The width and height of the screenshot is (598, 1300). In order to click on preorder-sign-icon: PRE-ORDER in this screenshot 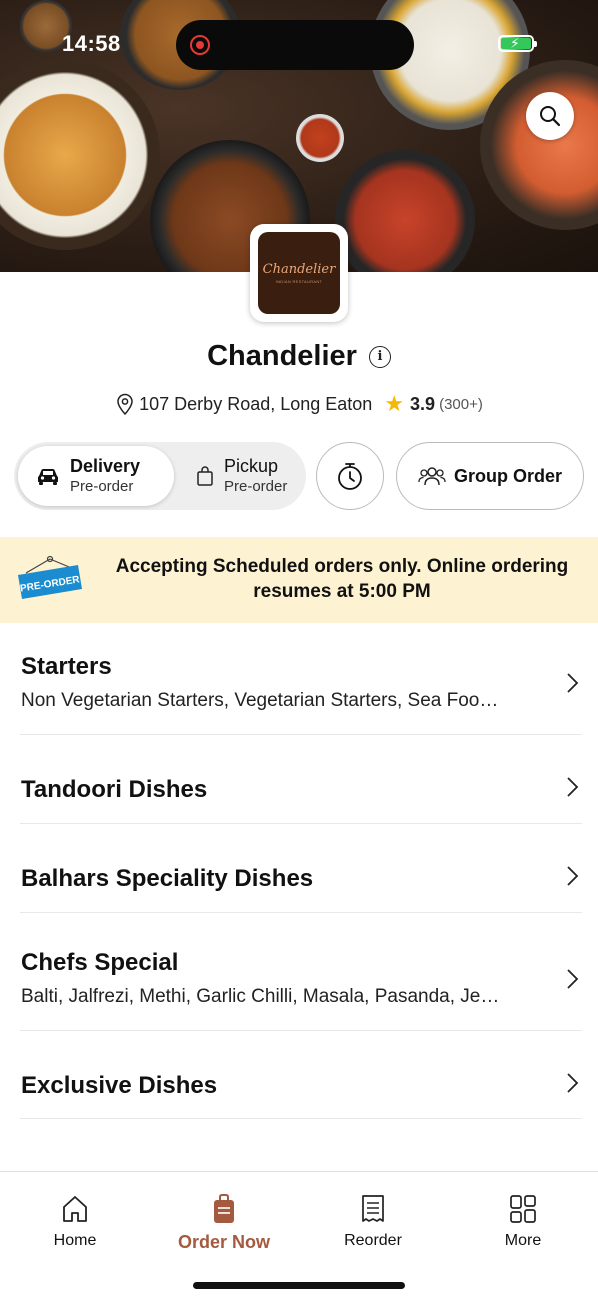, I will do `click(50, 577)`.